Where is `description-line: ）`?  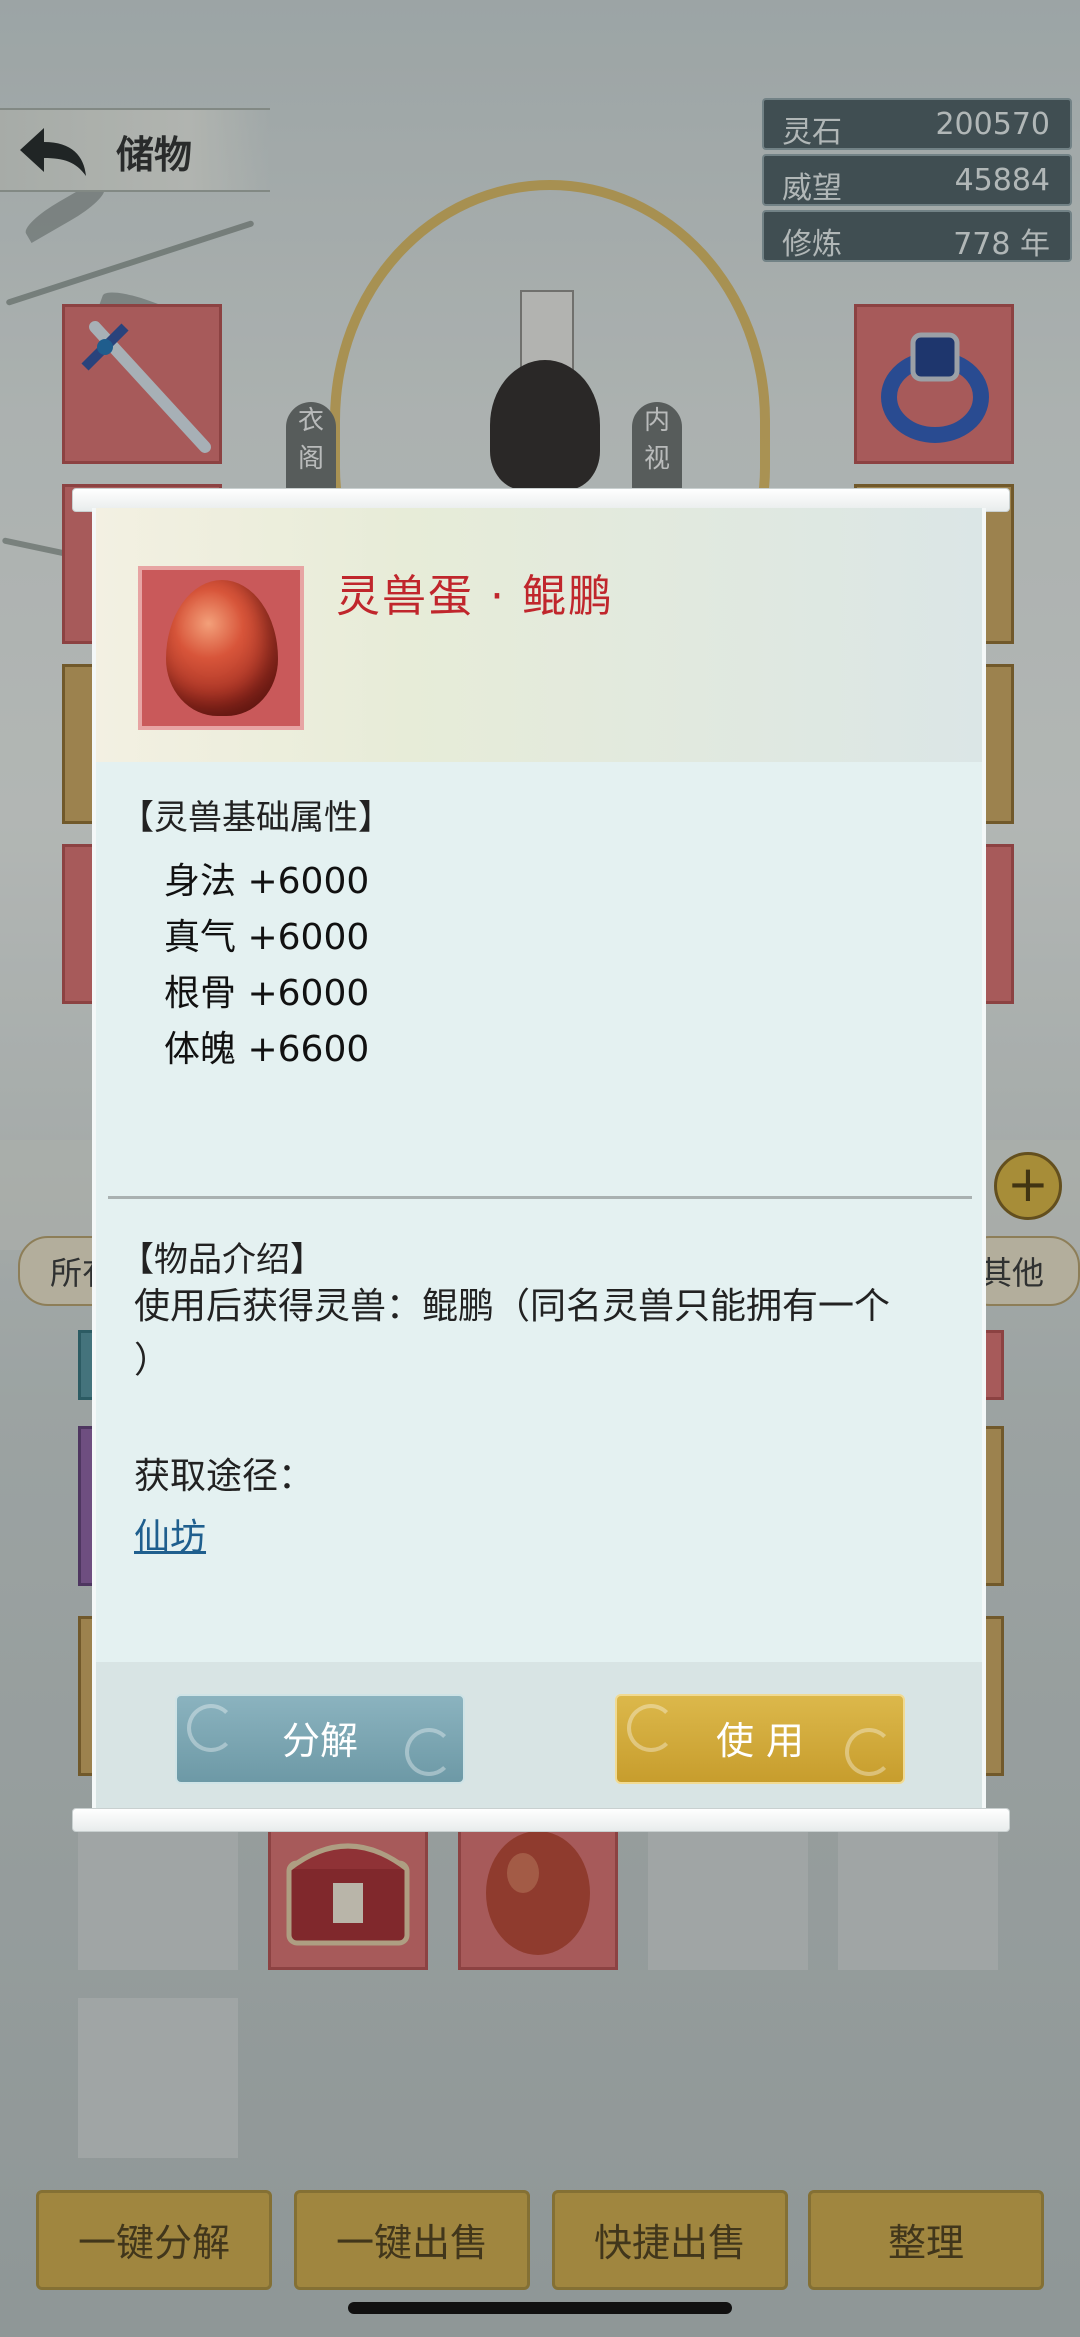
description-line: ） is located at coordinates (152, 1360).